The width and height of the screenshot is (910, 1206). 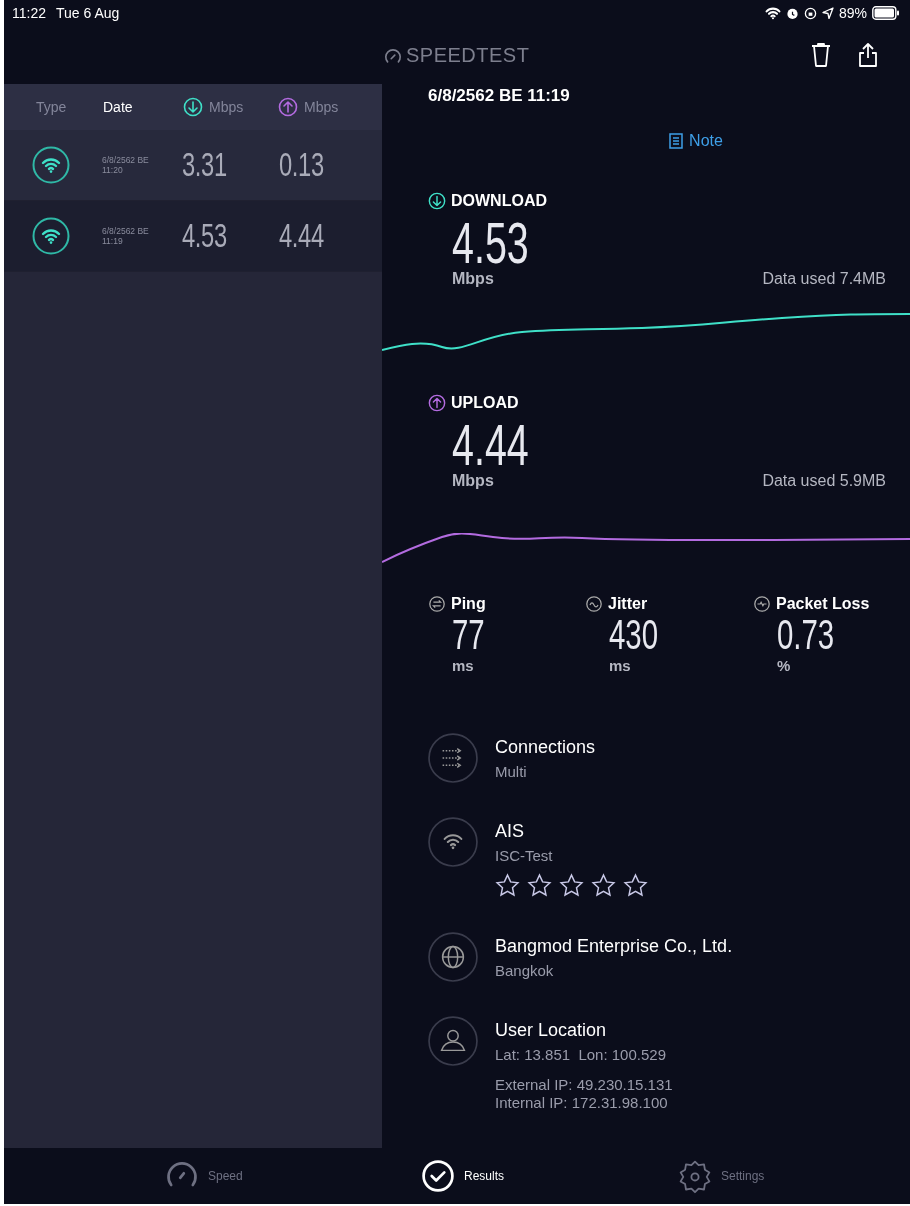 What do you see at coordinates (634, 635) in the screenshot?
I see `metric-value: 430` at bounding box center [634, 635].